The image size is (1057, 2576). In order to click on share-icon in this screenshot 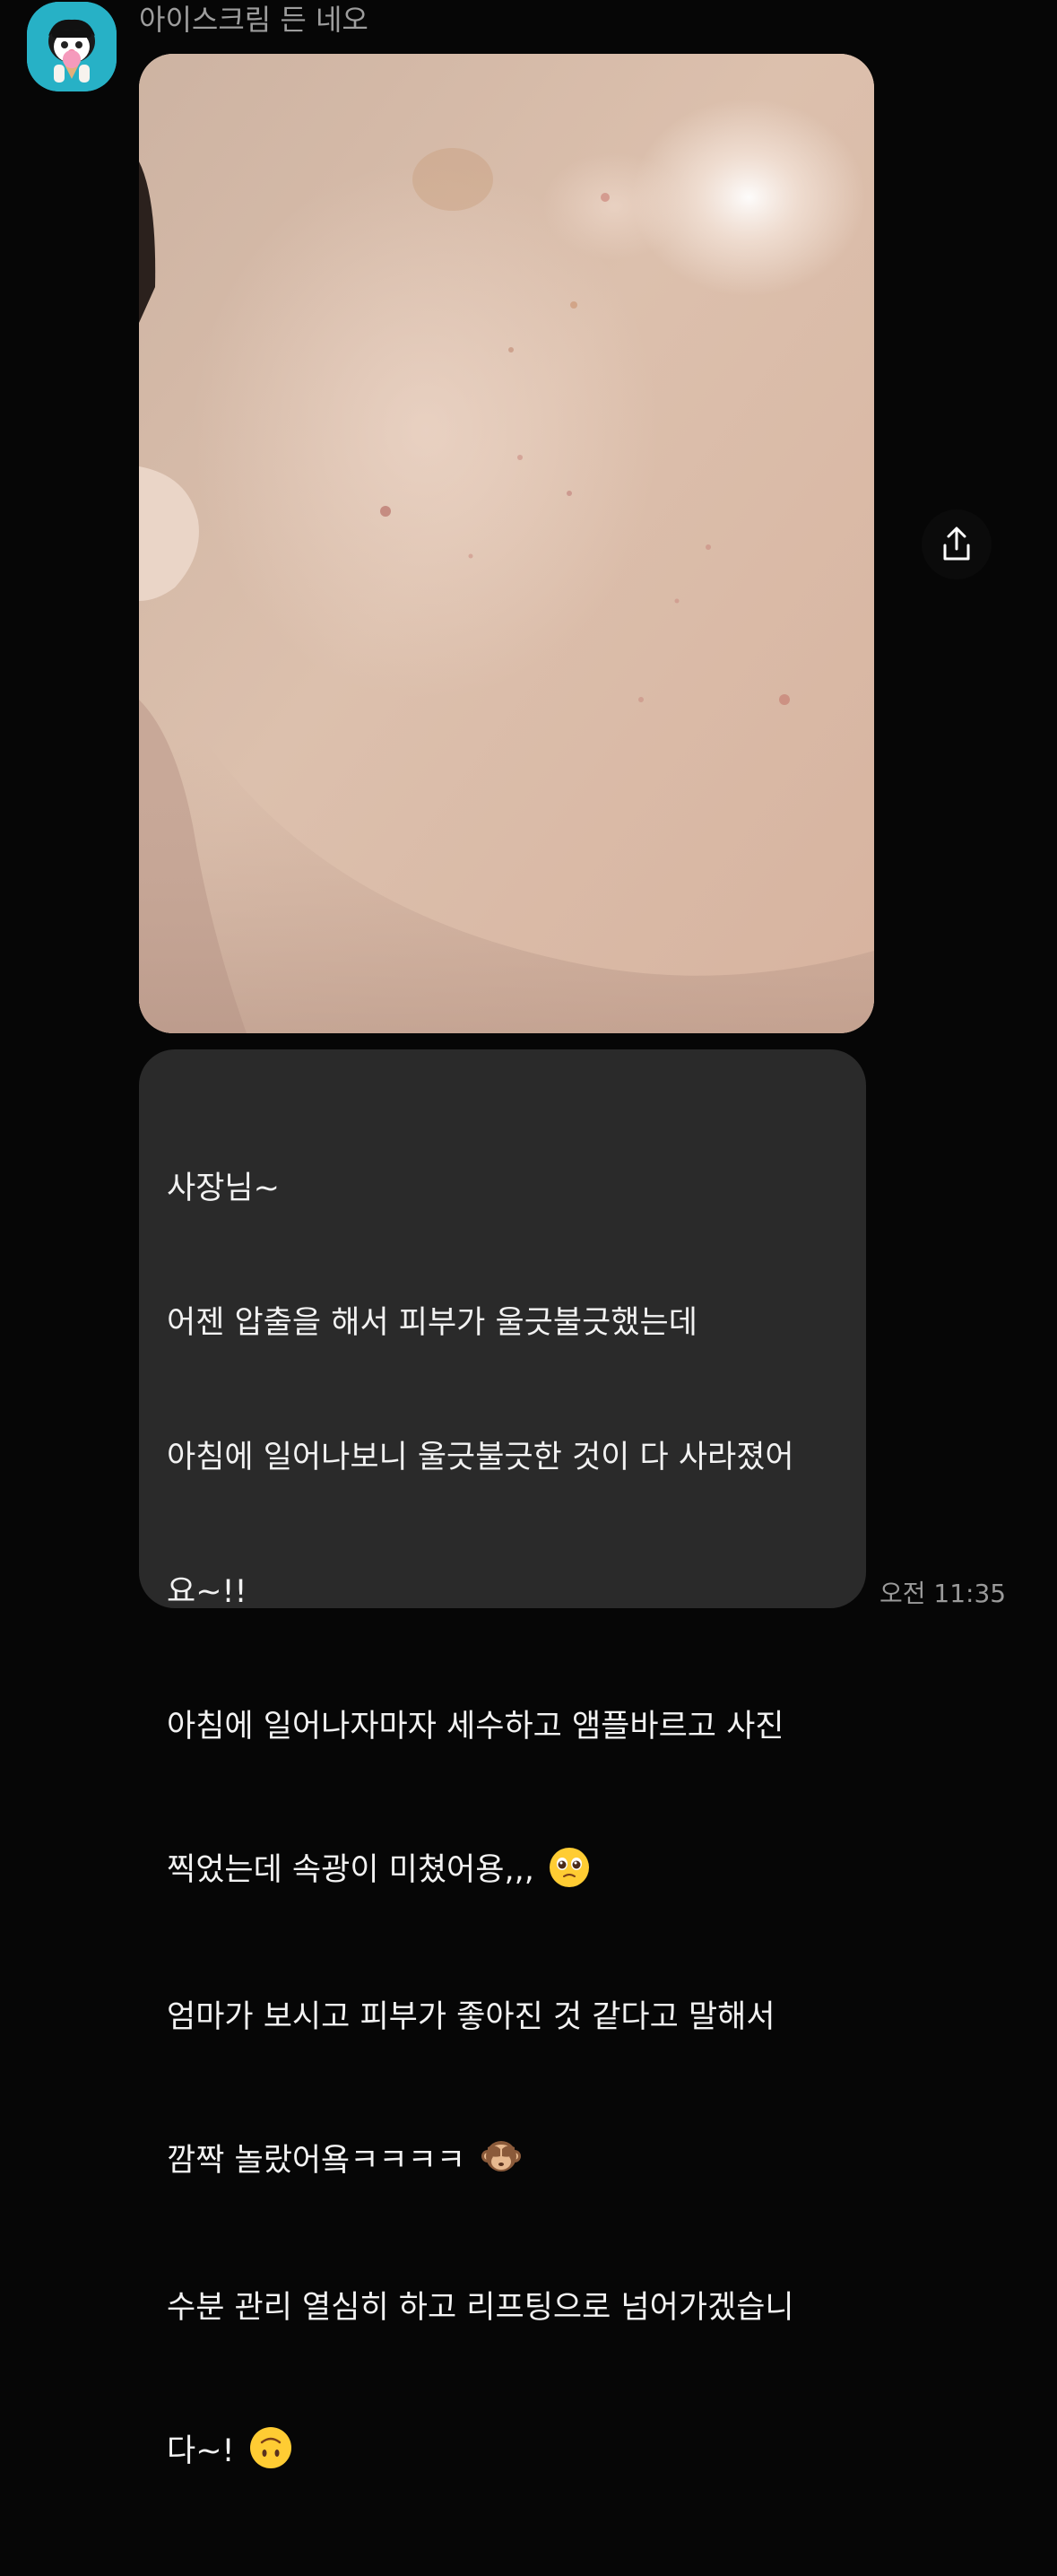, I will do `click(956, 544)`.